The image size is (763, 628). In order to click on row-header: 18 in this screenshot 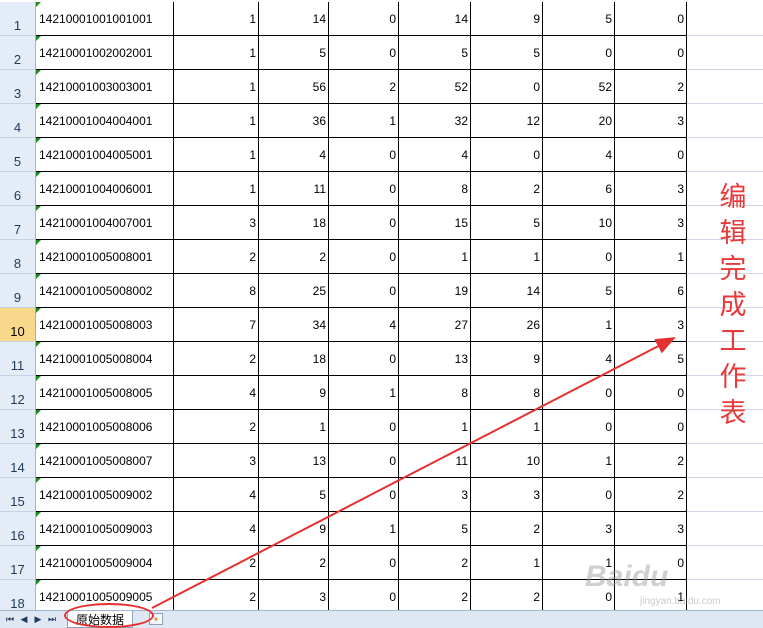, I will do `click(18, 595)`.